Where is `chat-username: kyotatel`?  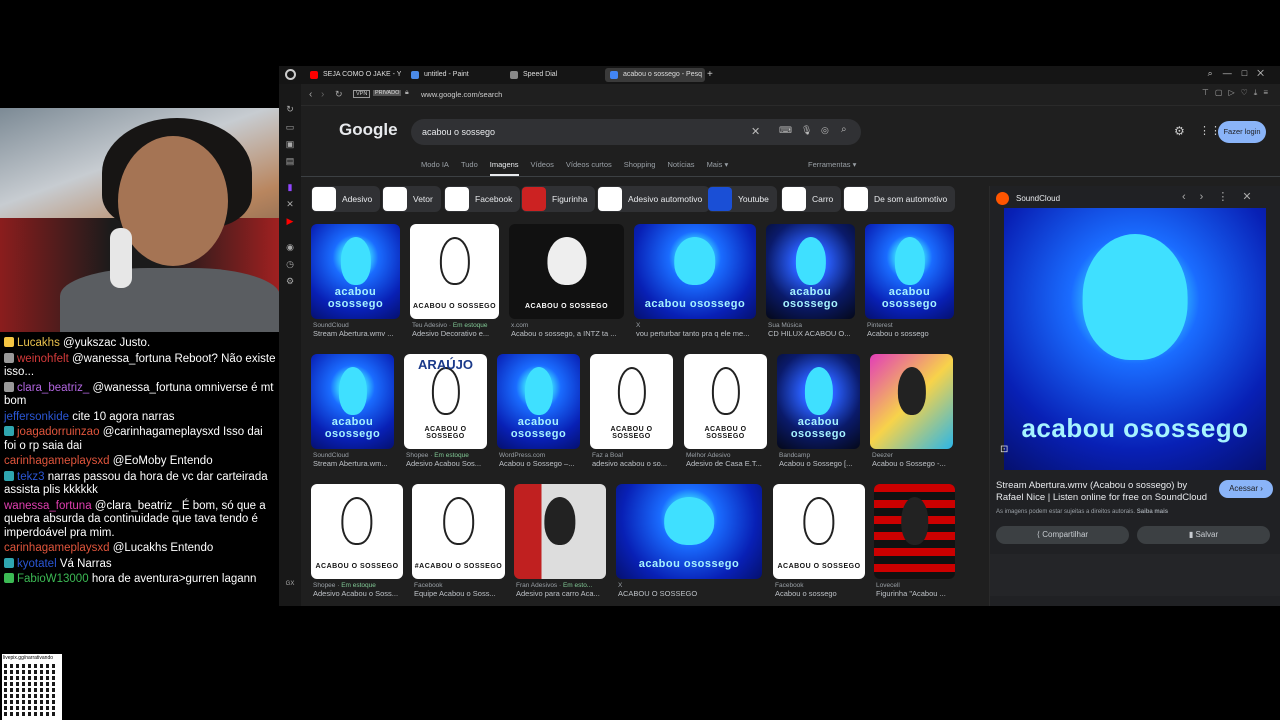 chat-username: kyotatel is located at coordinates (37, 564).